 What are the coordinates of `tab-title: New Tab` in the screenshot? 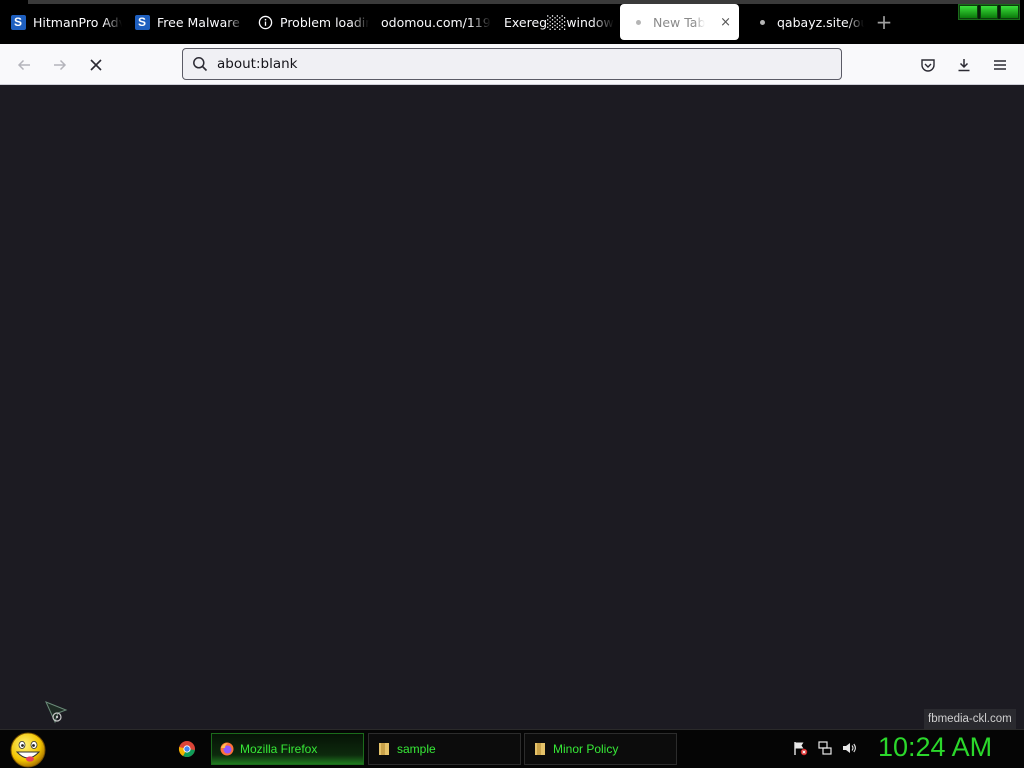 It's located at (679, 22).